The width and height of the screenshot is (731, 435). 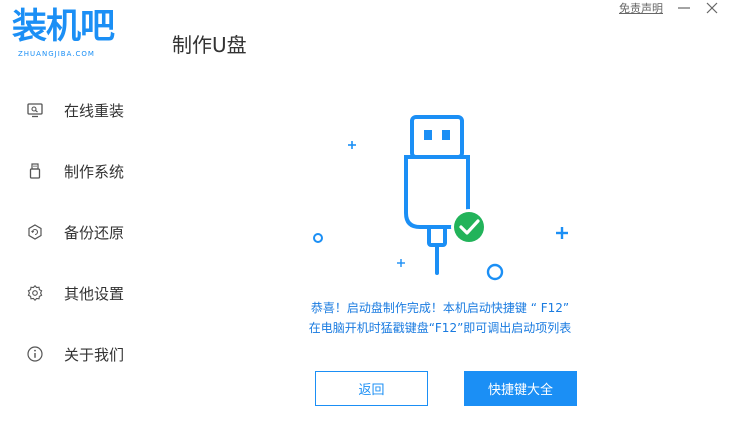 I want to click on sidebar-item-label: 其他设置, so click(x=94, y=293).